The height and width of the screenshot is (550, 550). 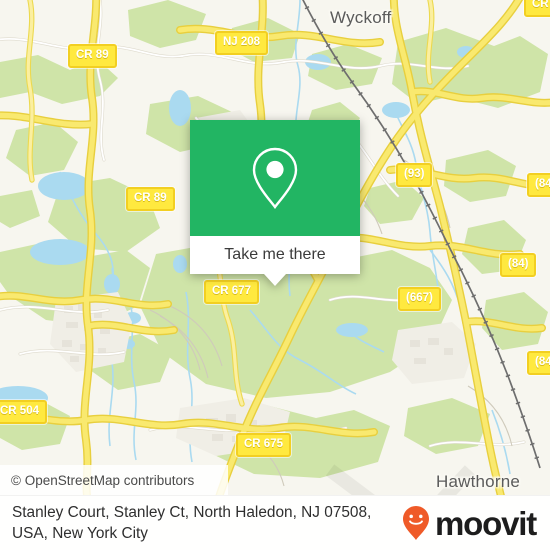 I want to click on moovit-smiley-pin-icon, so click(x=416, y=523).